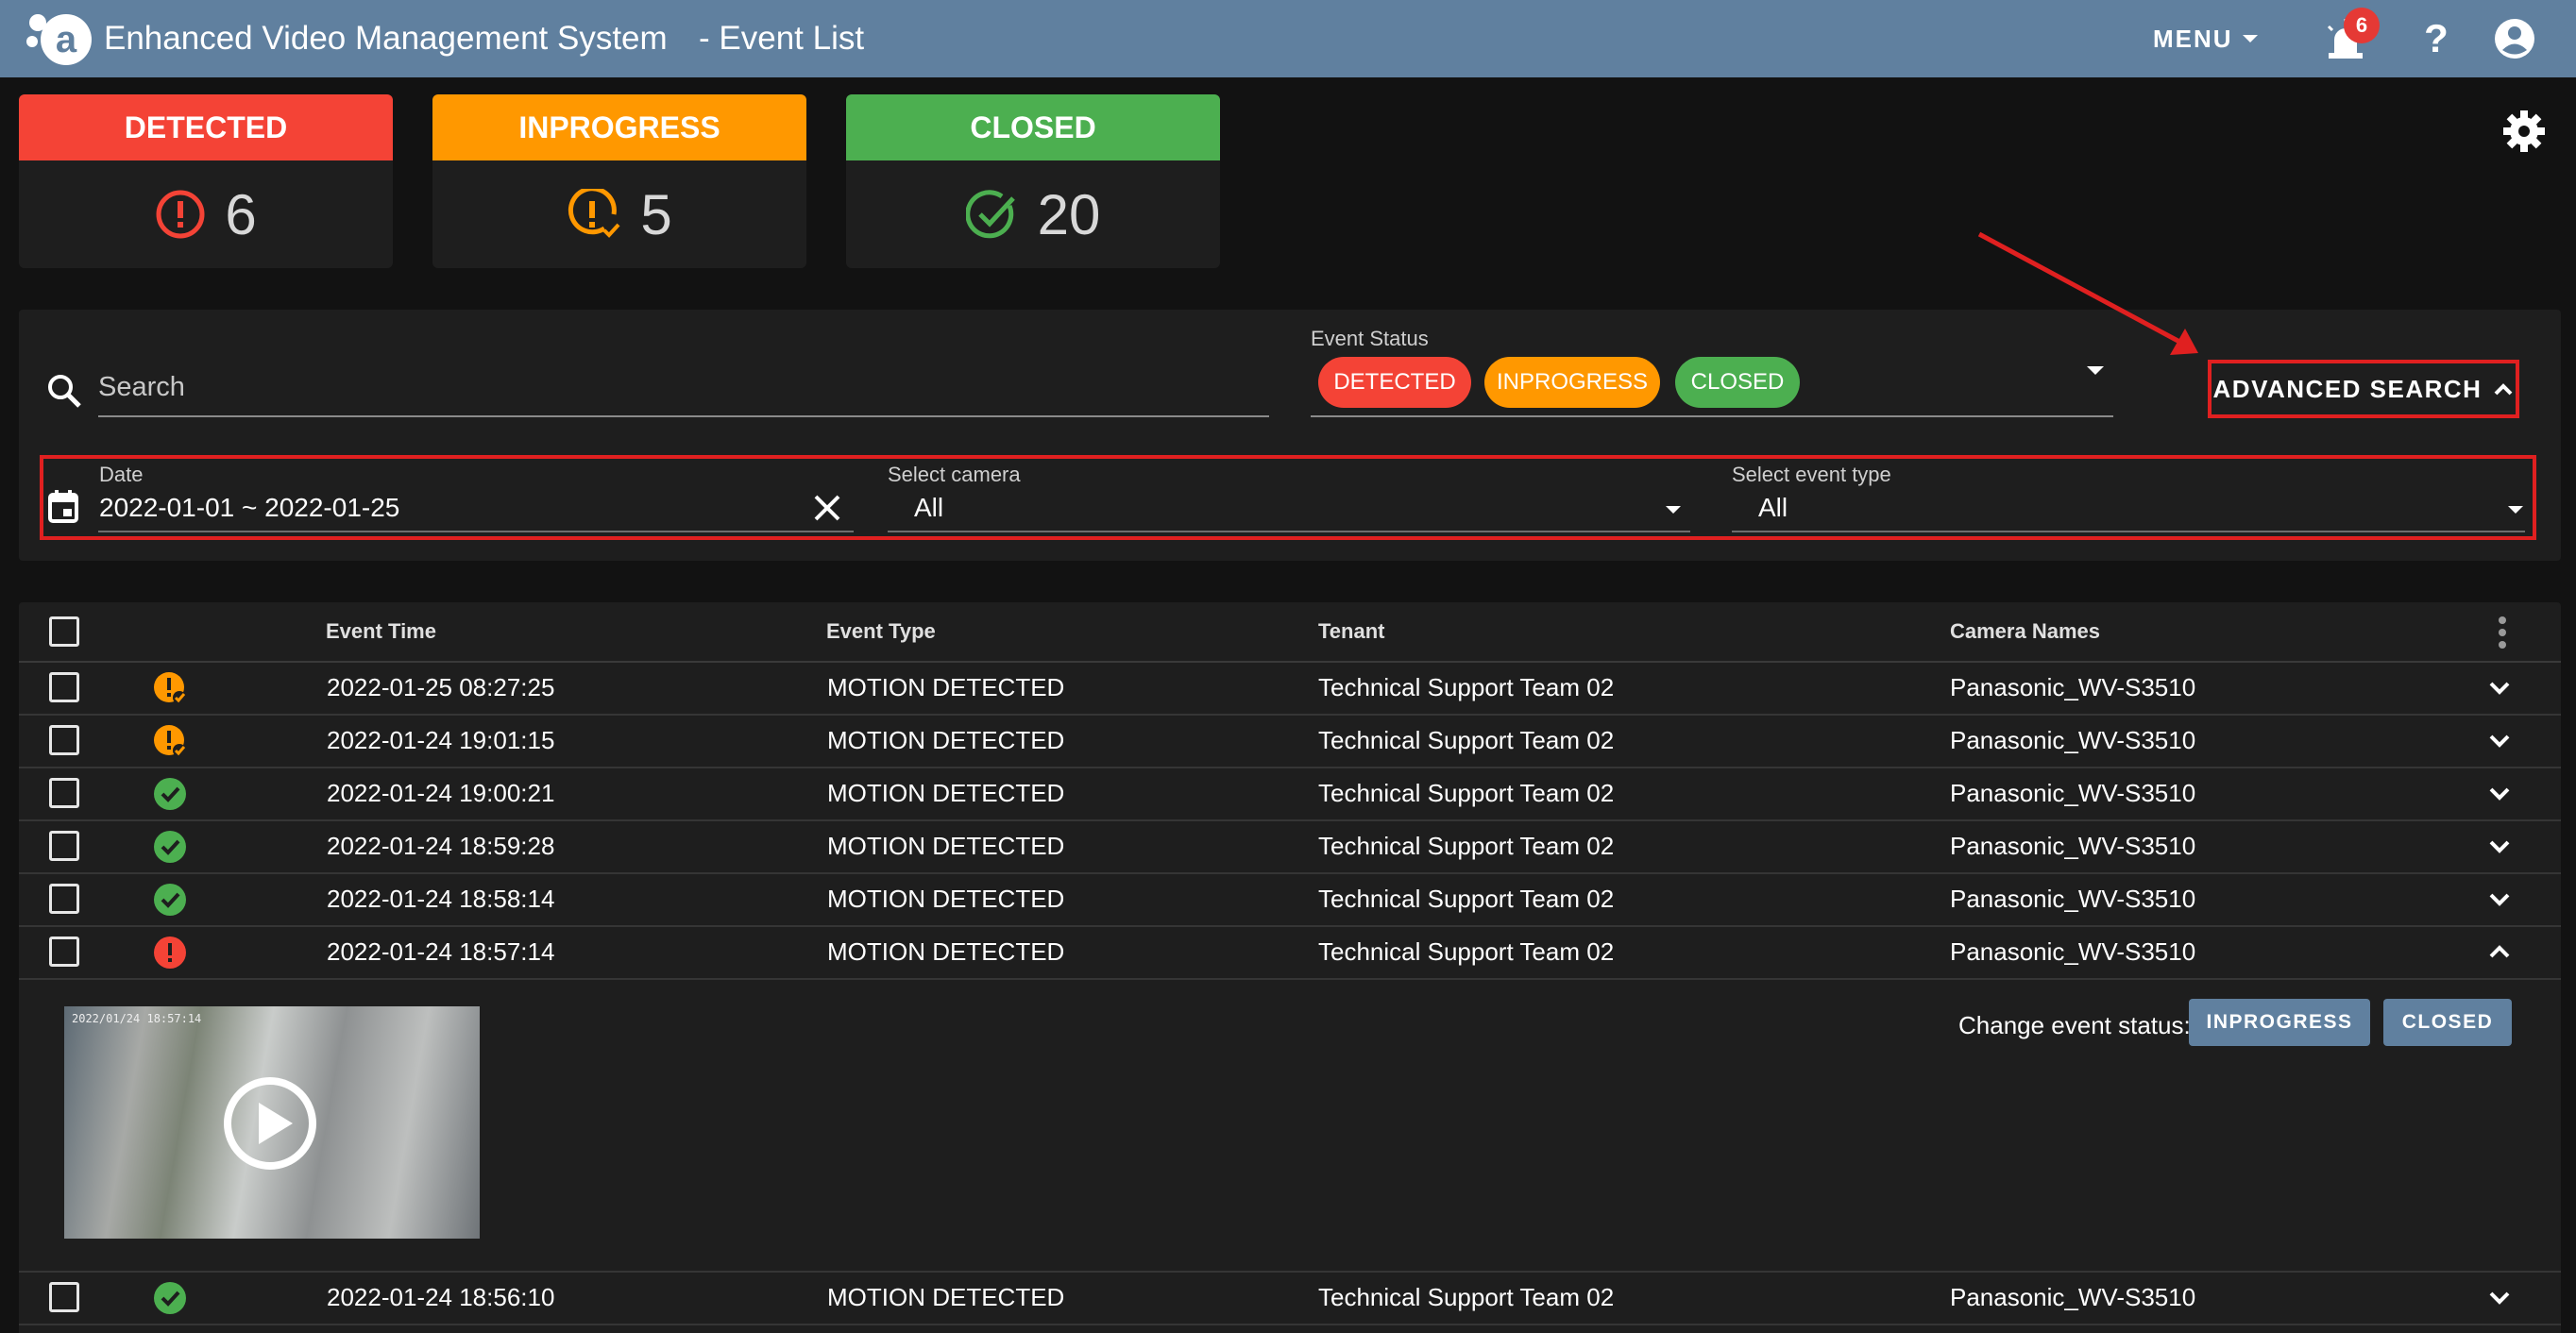 This screenshot has width=2576, height=1333. What do you see at coordinates (1033, 181) in the screenshot?
I see `closed-card: CLOSED 20` at bounding box center [1033, 181].